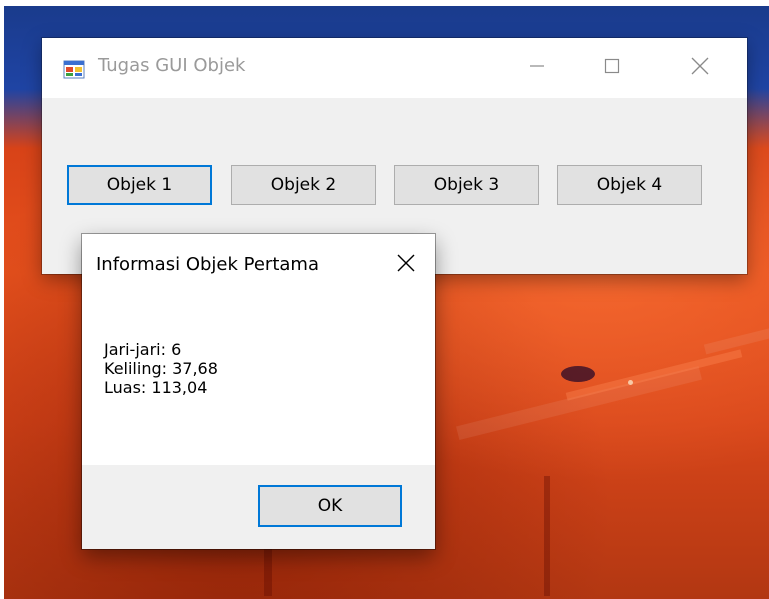  Describe the element at coordinates (303, 185) in the screenshot. I see `objek-2-button: Objek 2` at that location.